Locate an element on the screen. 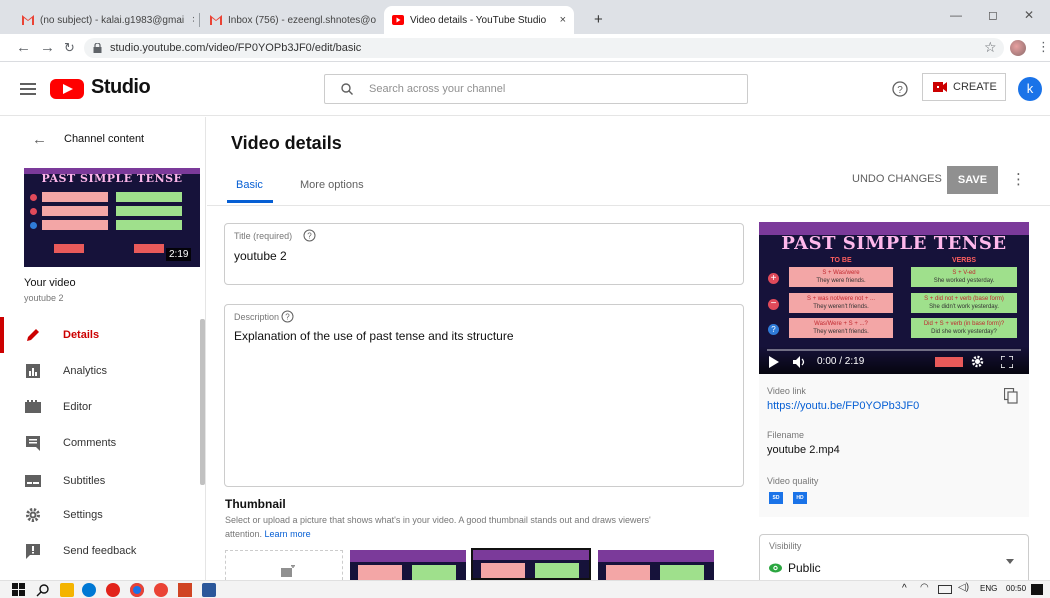  title-field: Title (required) ? youtube 2 is located at coordinates (484, 254).